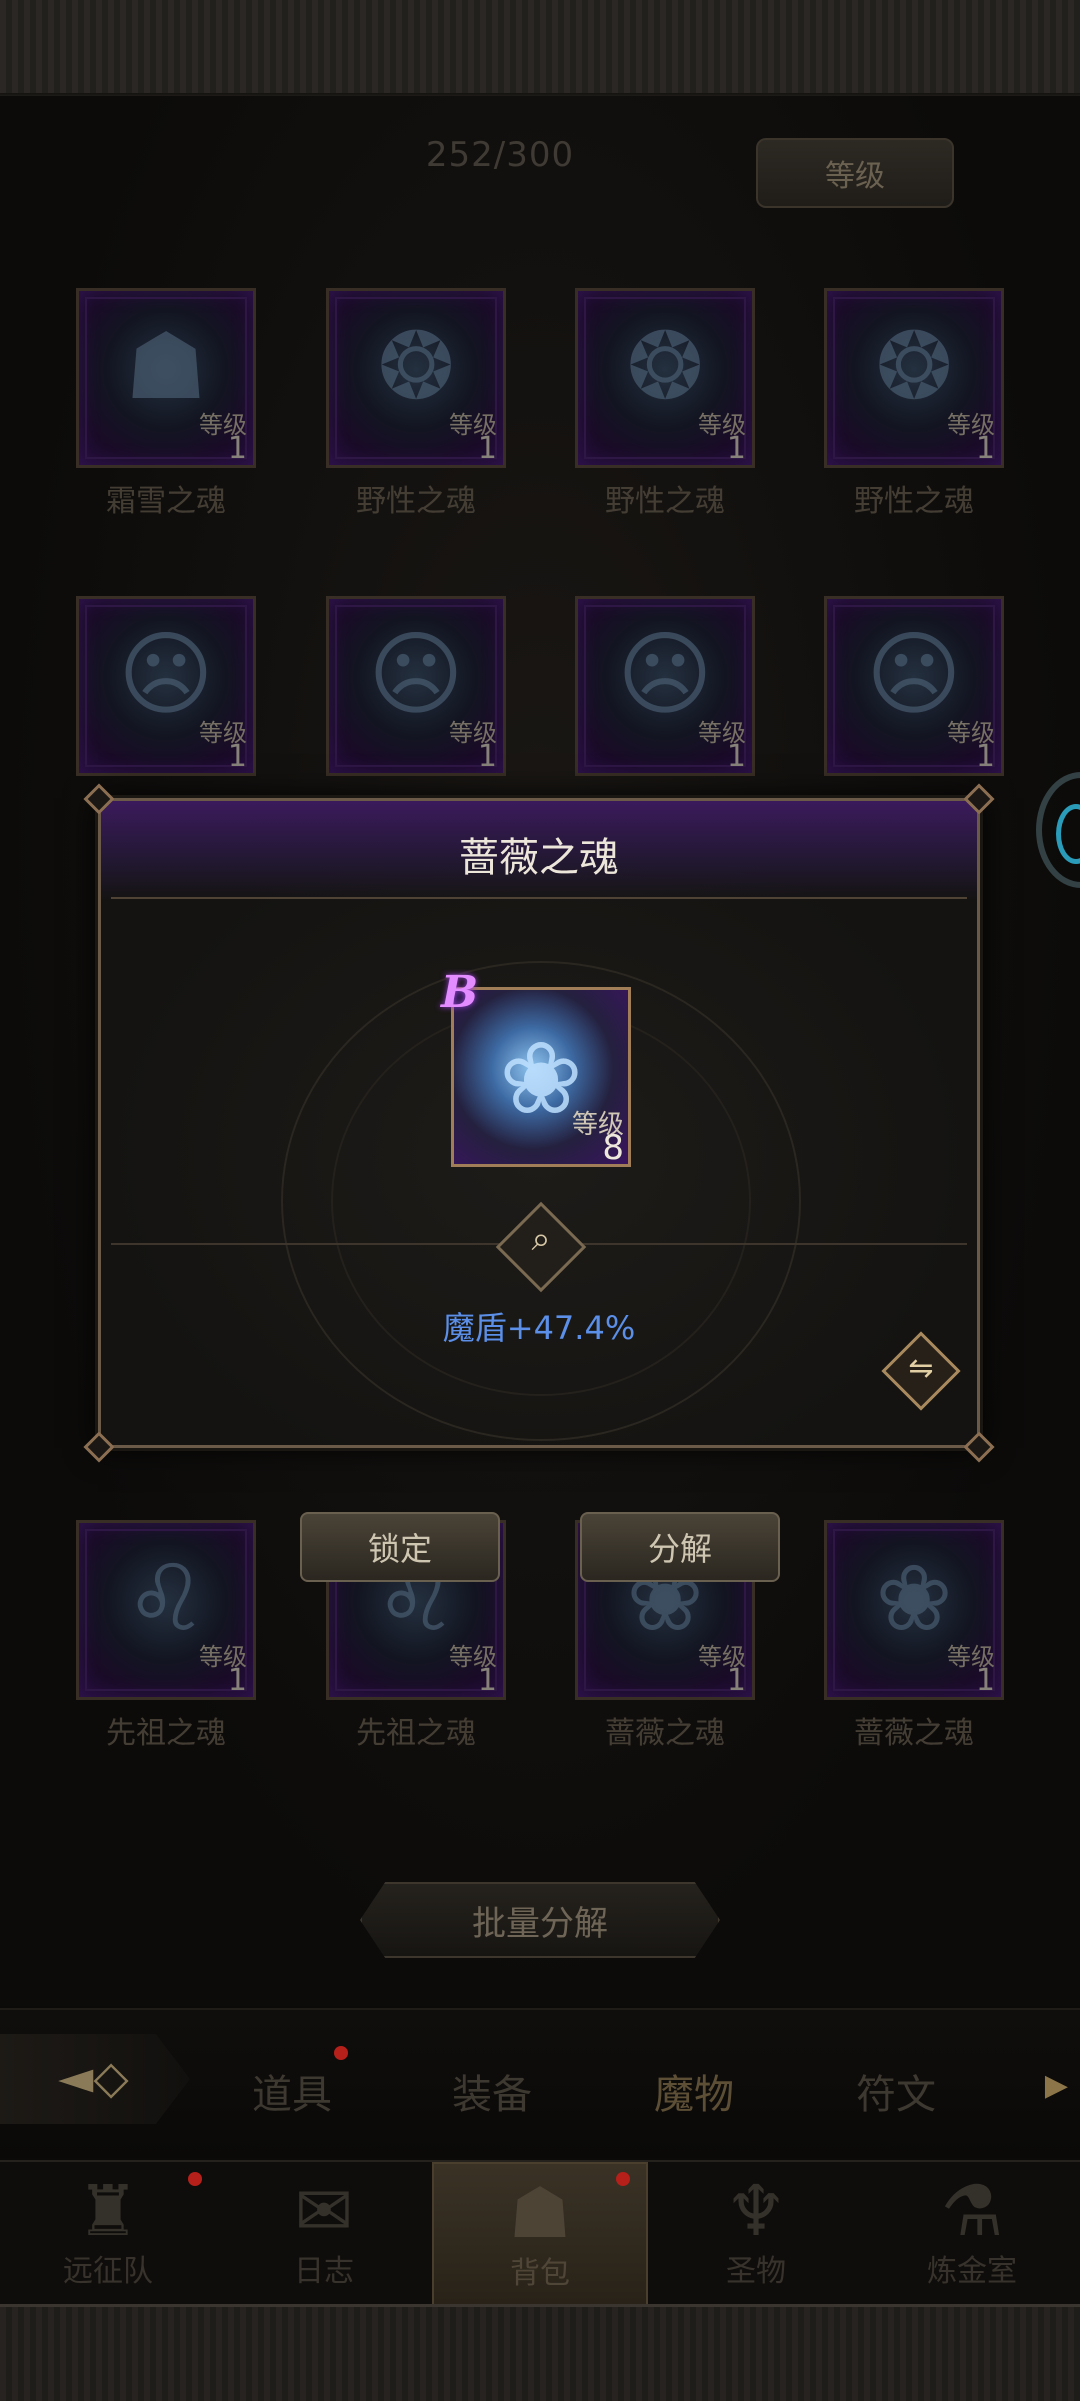 The image size is (1080, 2401). Describe the element at coordinates (694, 2091) in the screenshot. I see `tab-monsters: 魔物` at that location.